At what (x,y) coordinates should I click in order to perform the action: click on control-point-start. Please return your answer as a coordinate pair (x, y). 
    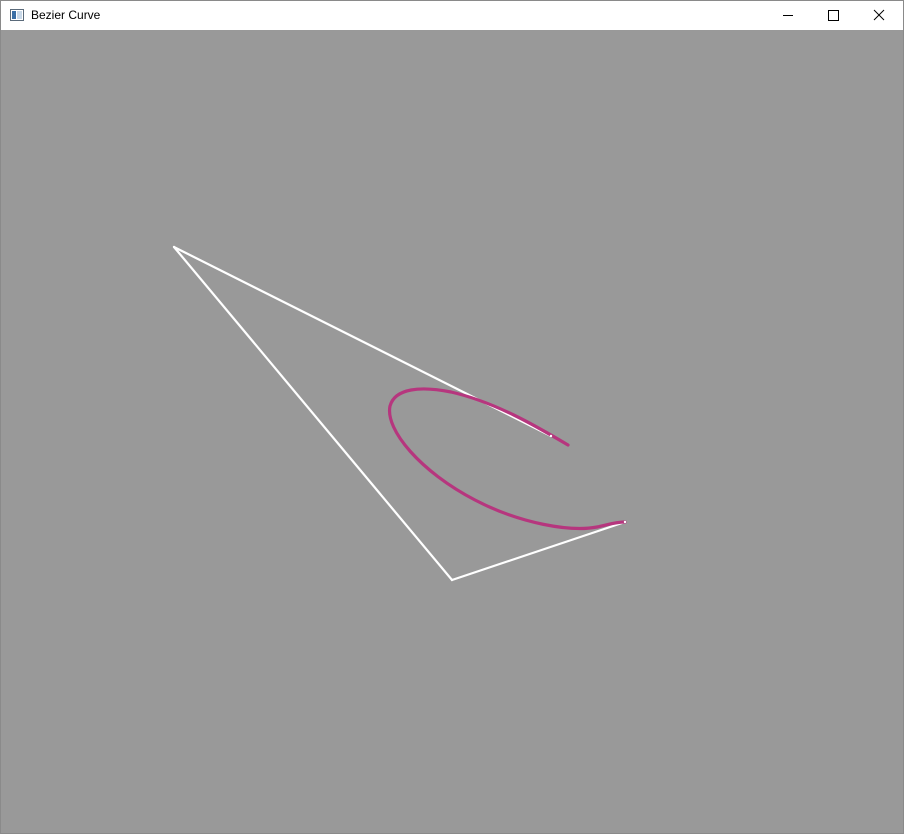
    Looking at the image, I should click on (551, 436).